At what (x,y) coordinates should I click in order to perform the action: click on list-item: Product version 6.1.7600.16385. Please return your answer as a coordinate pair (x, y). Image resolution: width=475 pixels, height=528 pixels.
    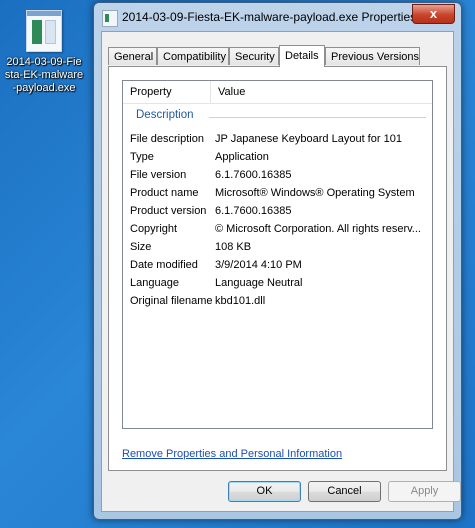
    Looking at the image, I should click on (278, 211).